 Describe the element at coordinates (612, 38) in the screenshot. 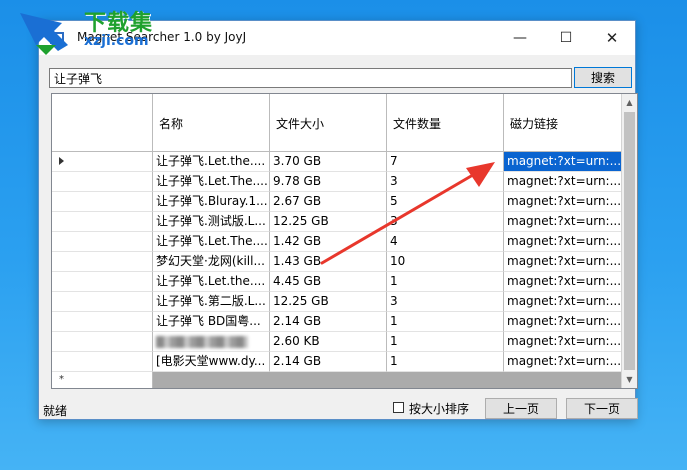

I see `close-button: ✕` at that location.